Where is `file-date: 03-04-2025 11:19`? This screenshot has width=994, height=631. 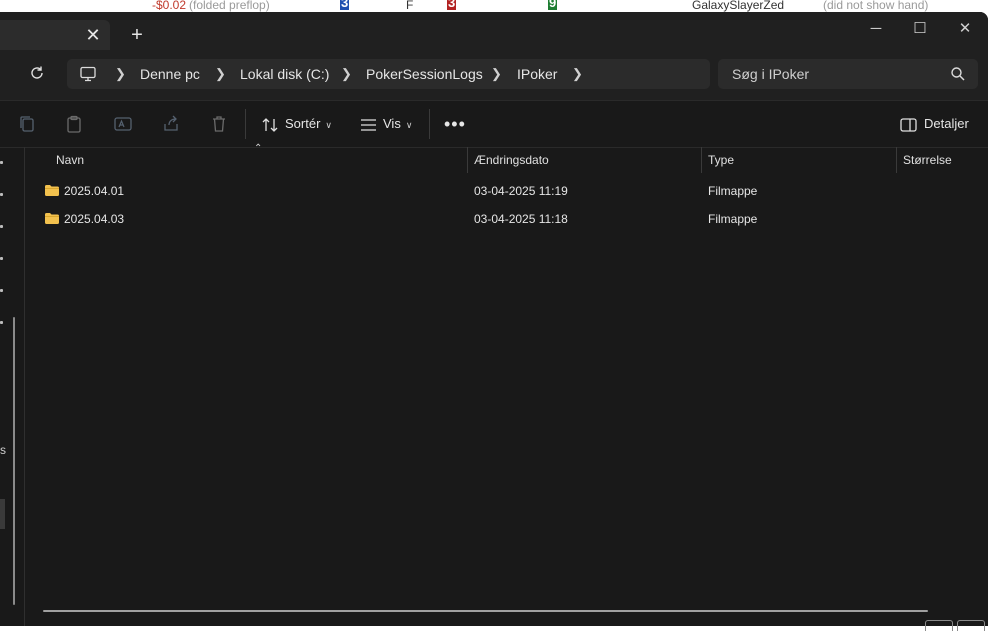 file-date: 03-04-2025 11:19 is located at coordinates (521, 191).